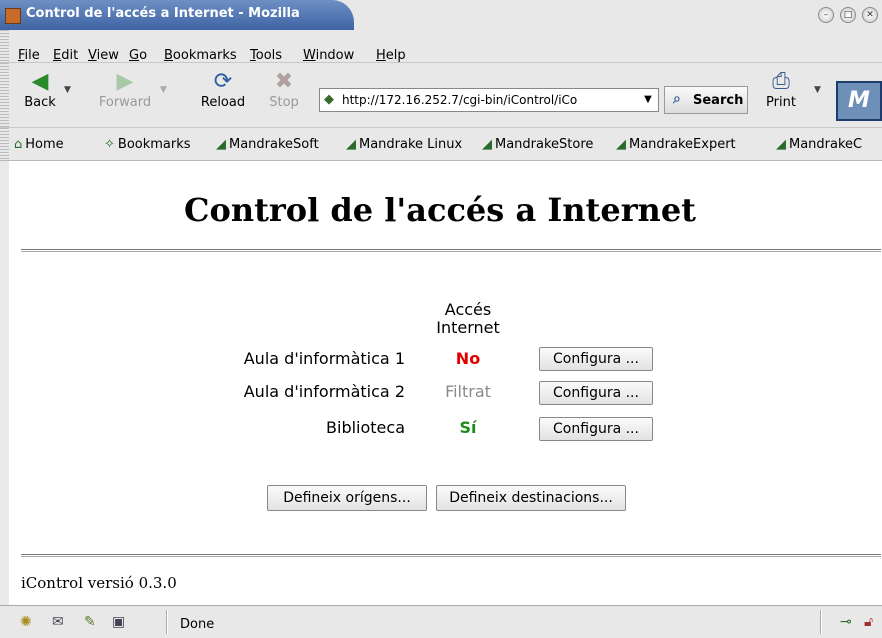 The height and width of the screenshot is (638, 882). What do you see at coordinates (284, 102) in the screenshot?
I see `stop-label: Stop` at bounding box center [284, 102].